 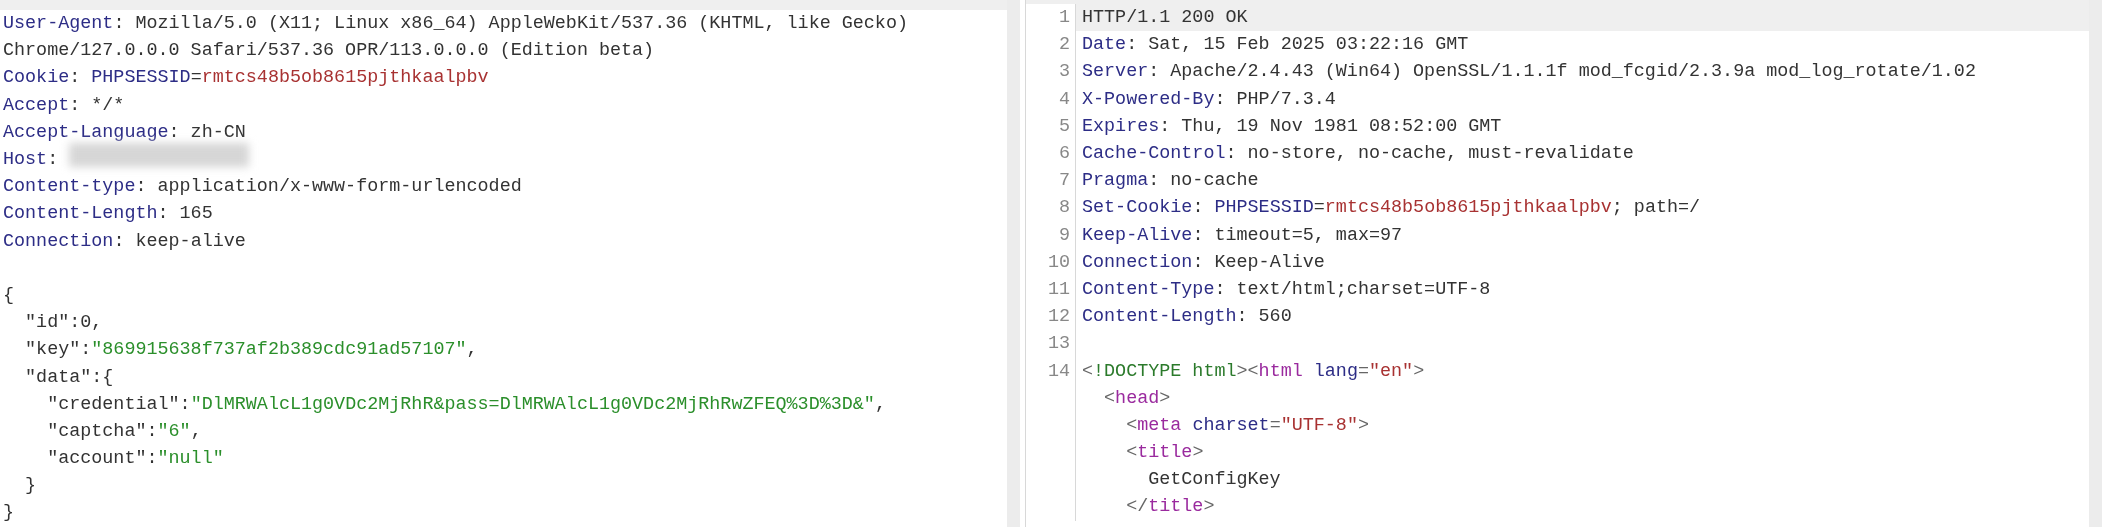 What do you see at coordinates (1064, 208) in the screenshot?
I see `line-number: 8` at bounding box center [1064, 208].